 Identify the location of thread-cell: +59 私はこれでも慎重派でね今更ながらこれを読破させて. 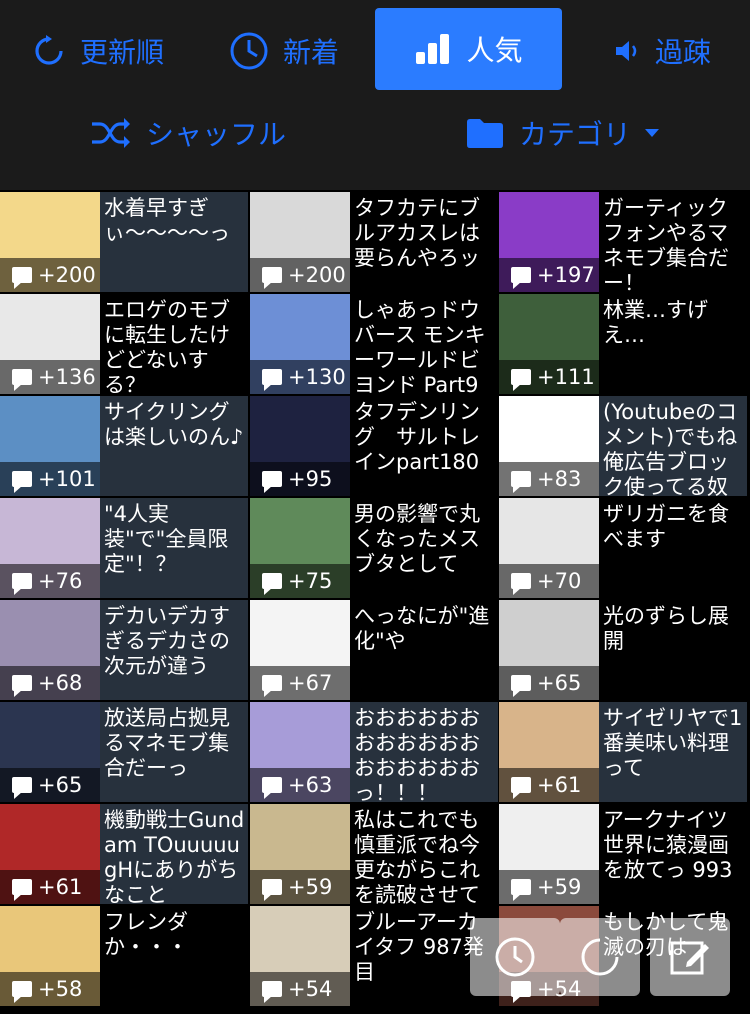
(374, 854).